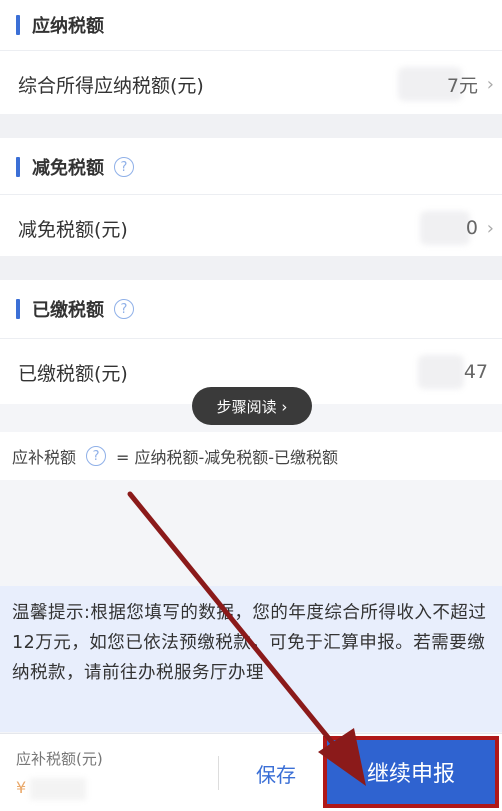  I want to click on step-reading-toast: 步骤阅读 ›, so click(252, 406).